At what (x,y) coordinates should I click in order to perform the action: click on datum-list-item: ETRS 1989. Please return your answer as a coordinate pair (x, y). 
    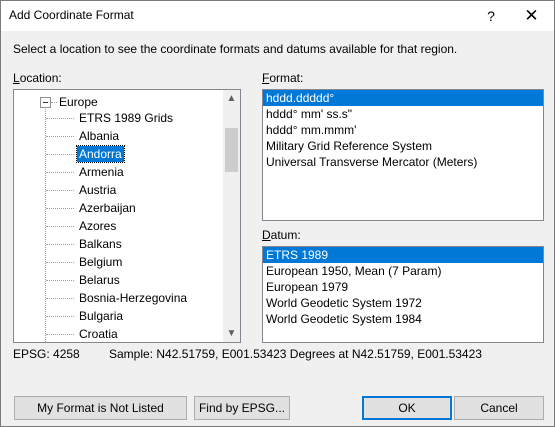
    Looking at the image, I should click on (403, 255).